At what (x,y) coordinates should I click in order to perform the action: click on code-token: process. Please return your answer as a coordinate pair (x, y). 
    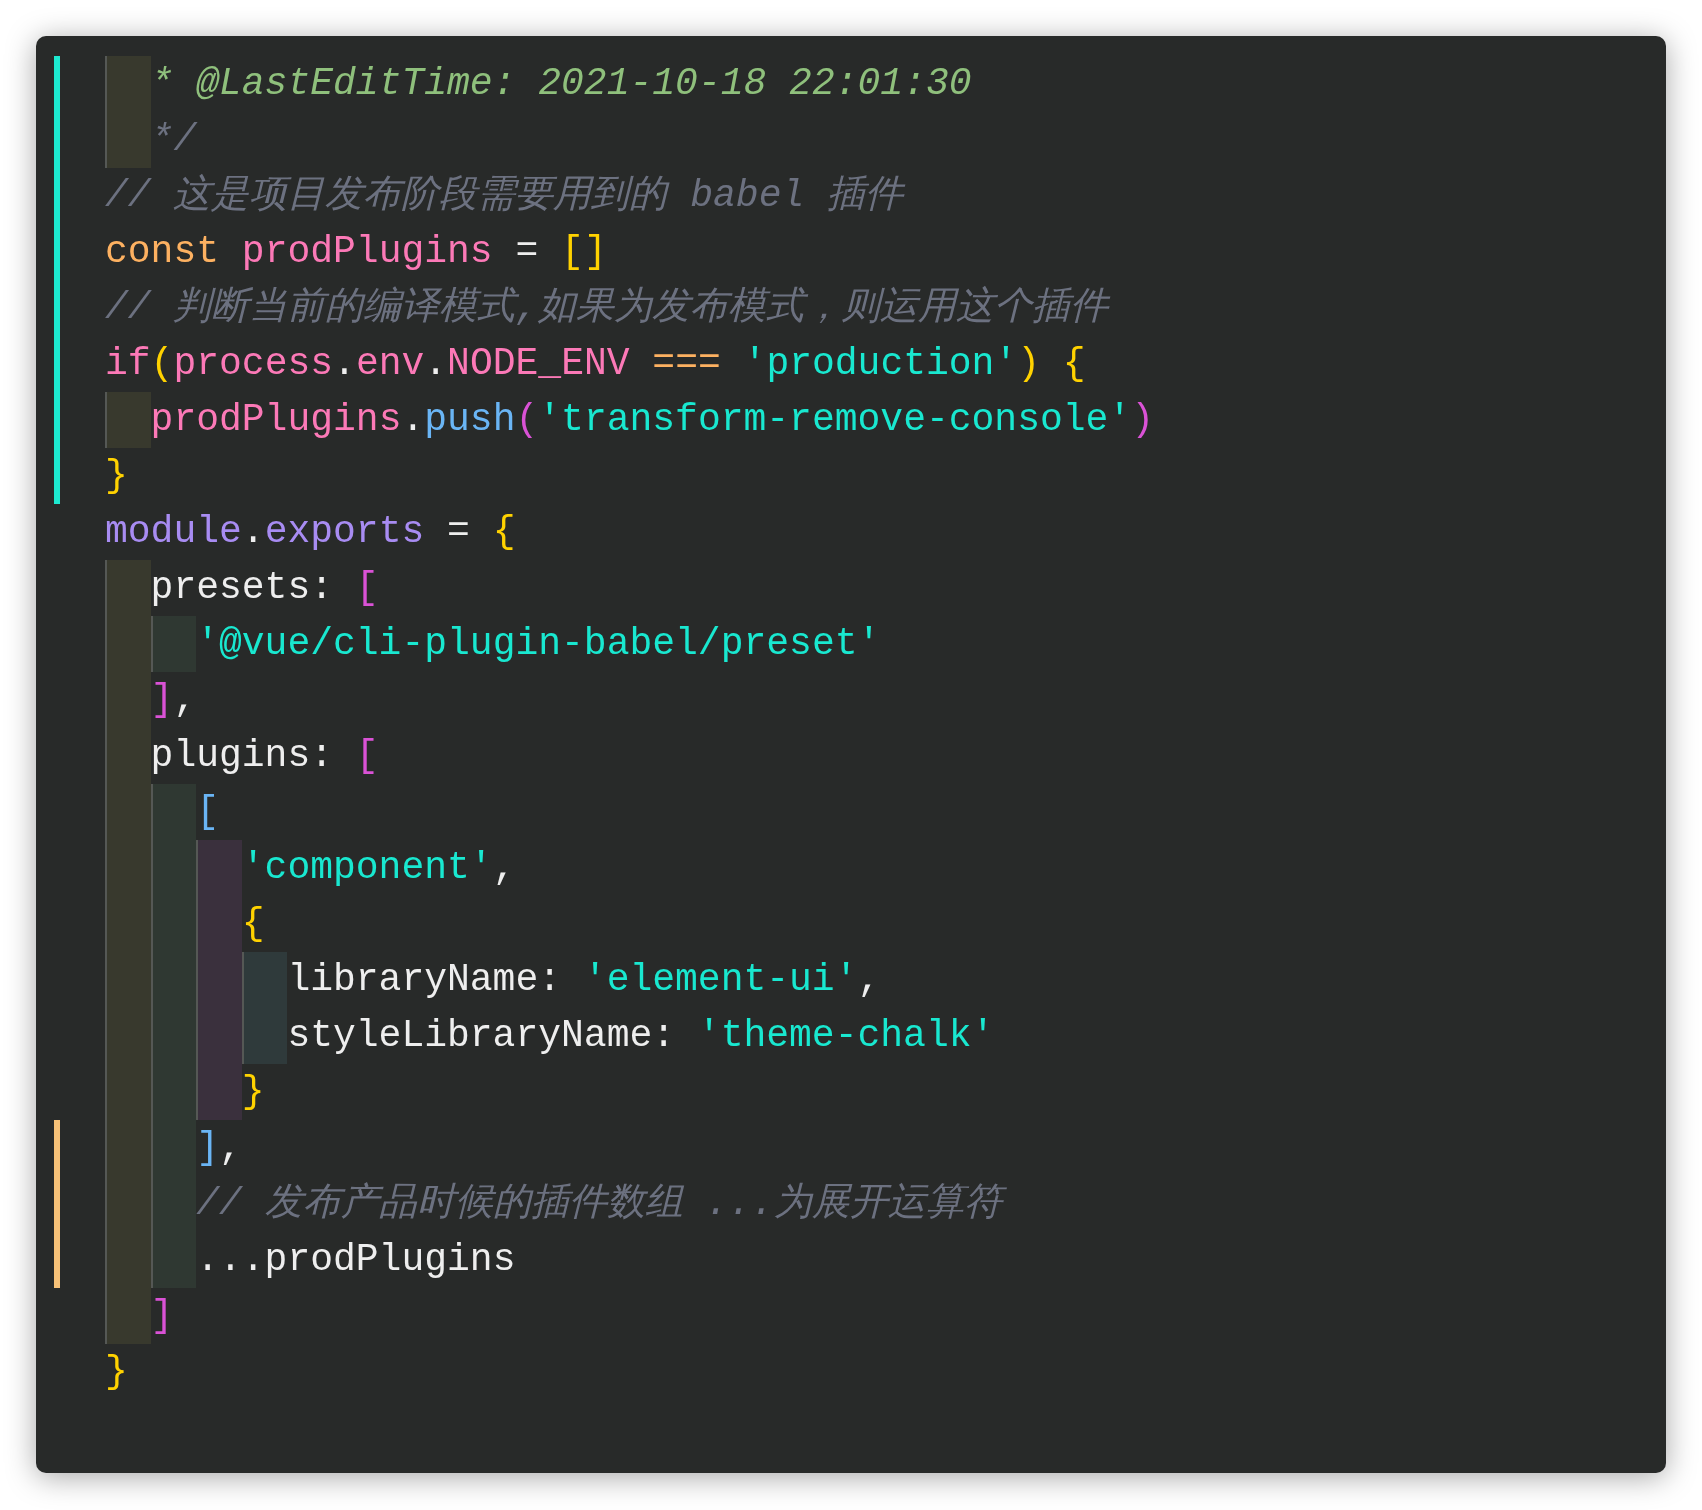
    Looking at the image, I should click on (253, 364).